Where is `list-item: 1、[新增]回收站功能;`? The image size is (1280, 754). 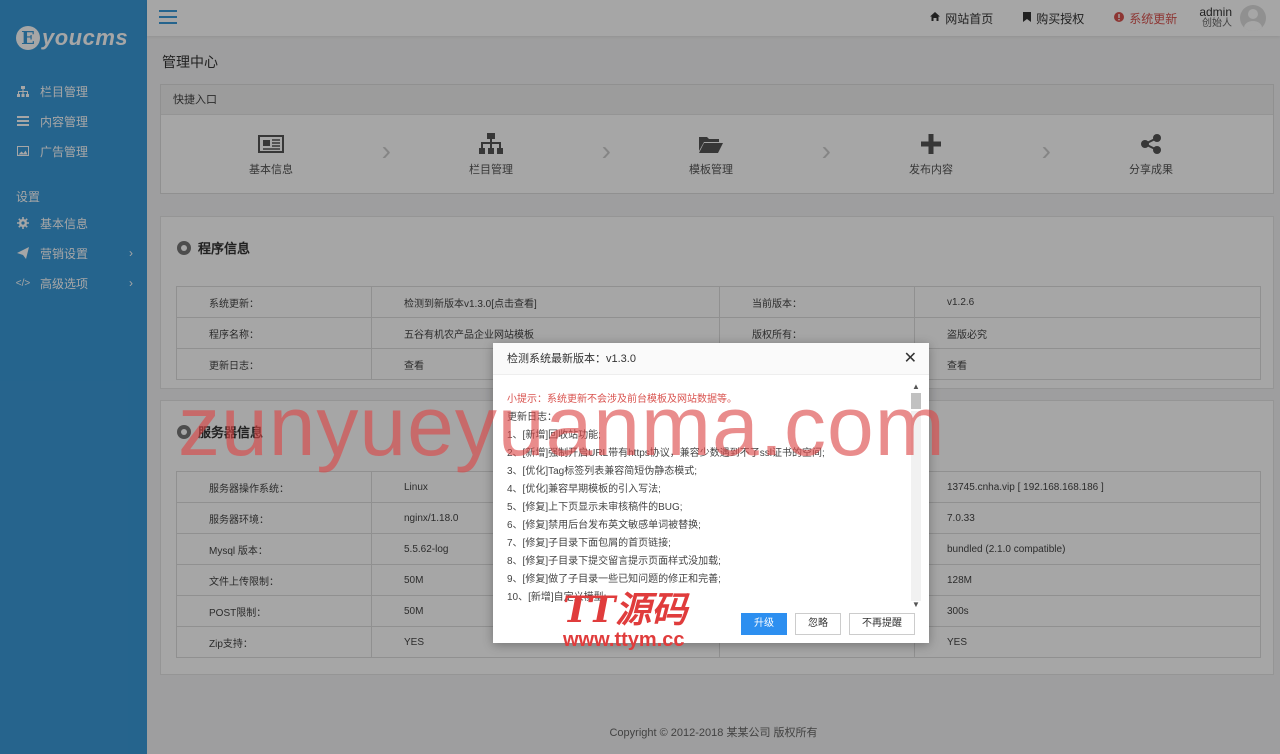 list-item: 1、[新增]回收站功能; is located at coordinates (554, 435).